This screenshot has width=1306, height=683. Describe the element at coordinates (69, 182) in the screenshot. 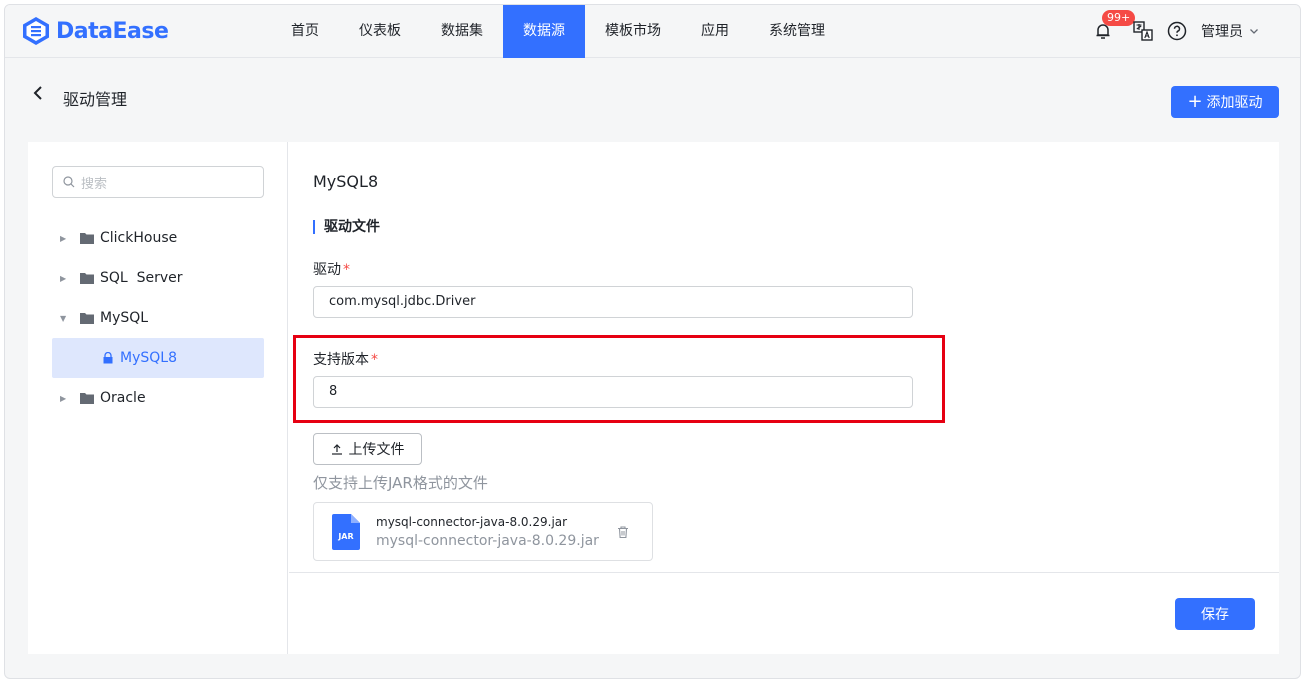

I see `search-icon` at that location.